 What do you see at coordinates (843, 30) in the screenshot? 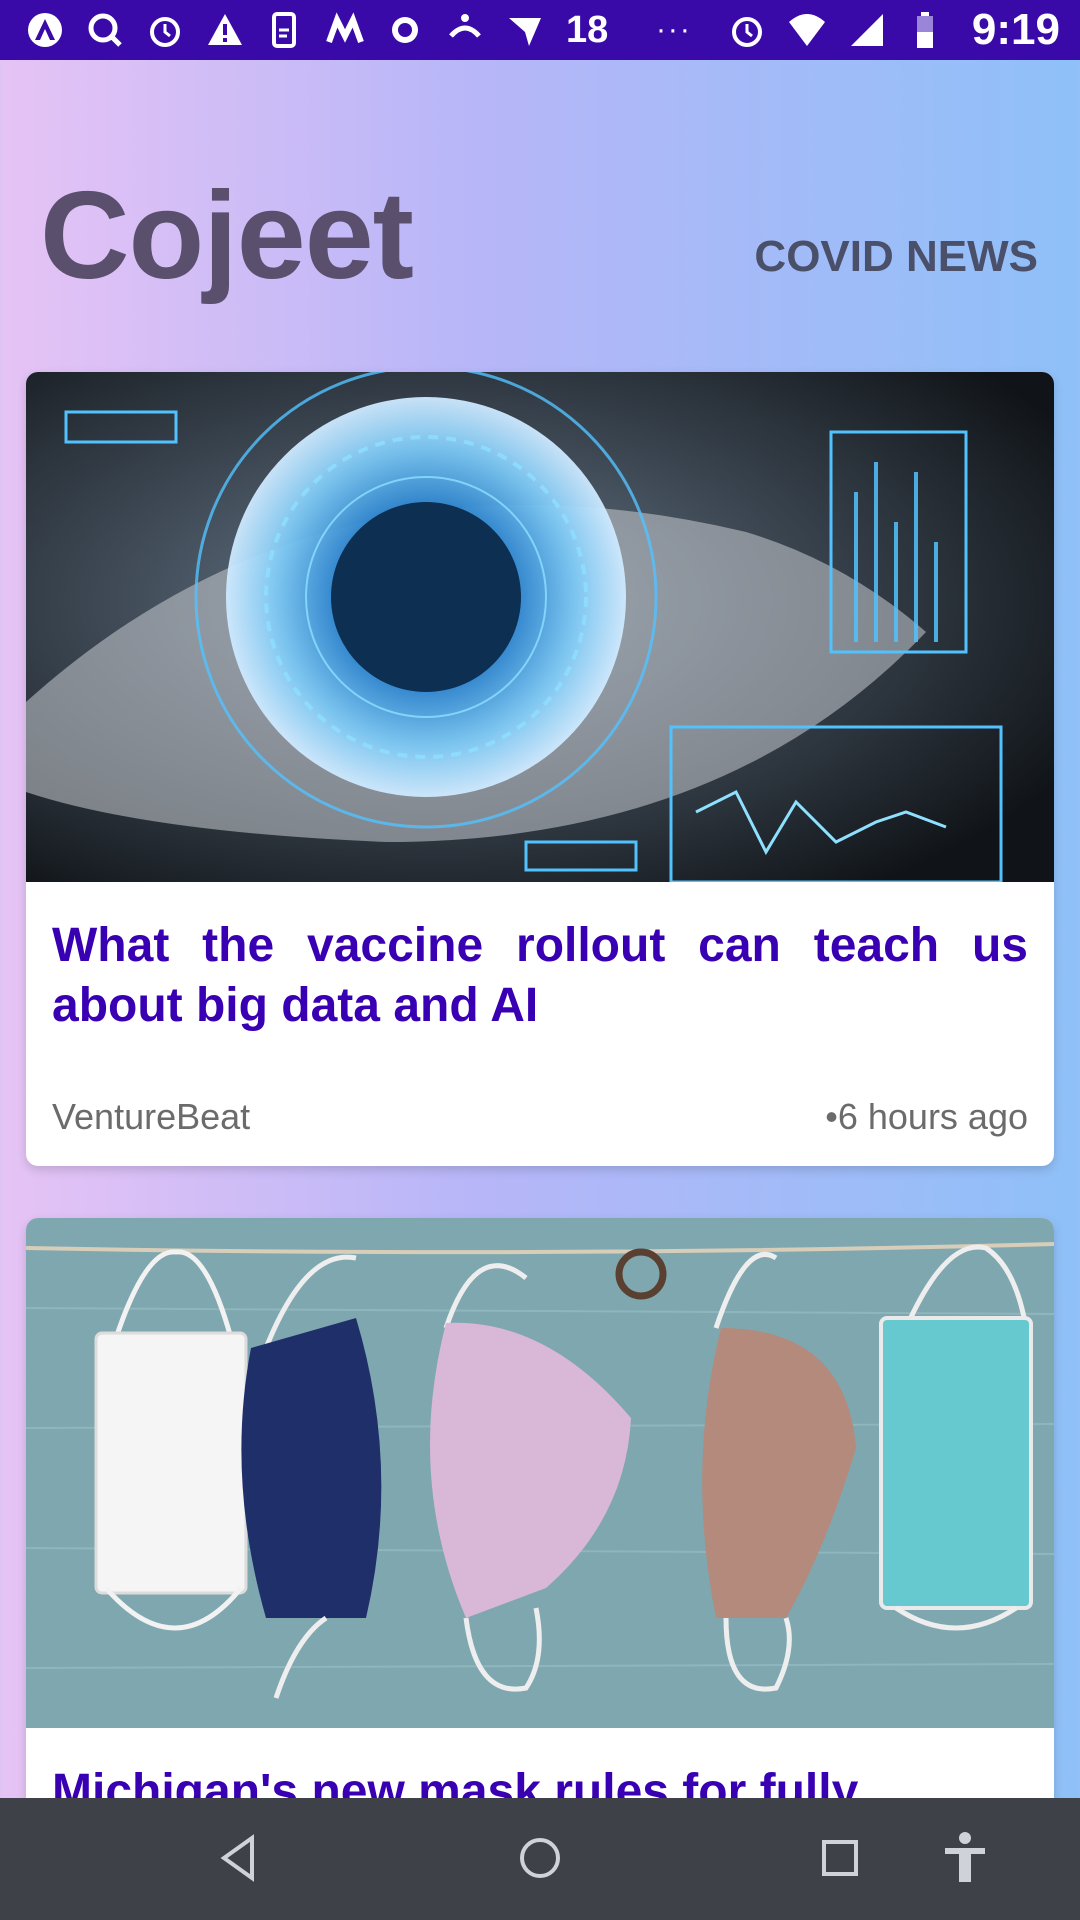
I see `status-right-icons: ··· 9:19` at bounding box center [843, 30].